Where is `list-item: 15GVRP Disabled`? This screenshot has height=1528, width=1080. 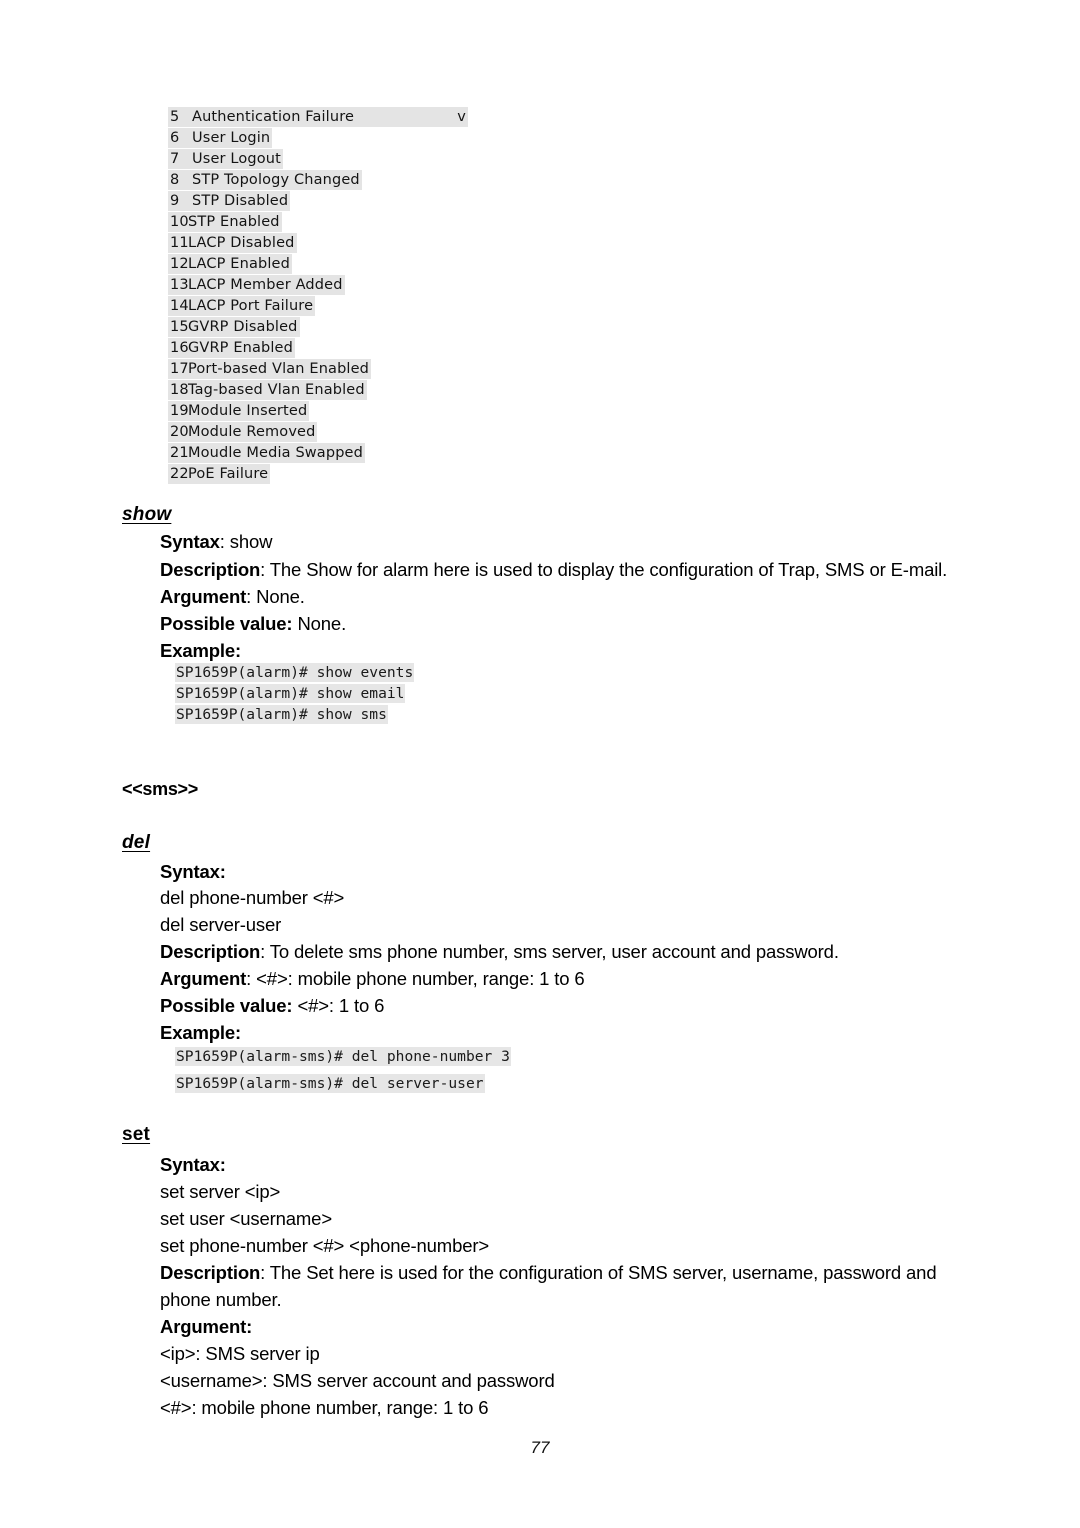
list-item: 15GVRP Disabled is located at coordinates (378, 326).